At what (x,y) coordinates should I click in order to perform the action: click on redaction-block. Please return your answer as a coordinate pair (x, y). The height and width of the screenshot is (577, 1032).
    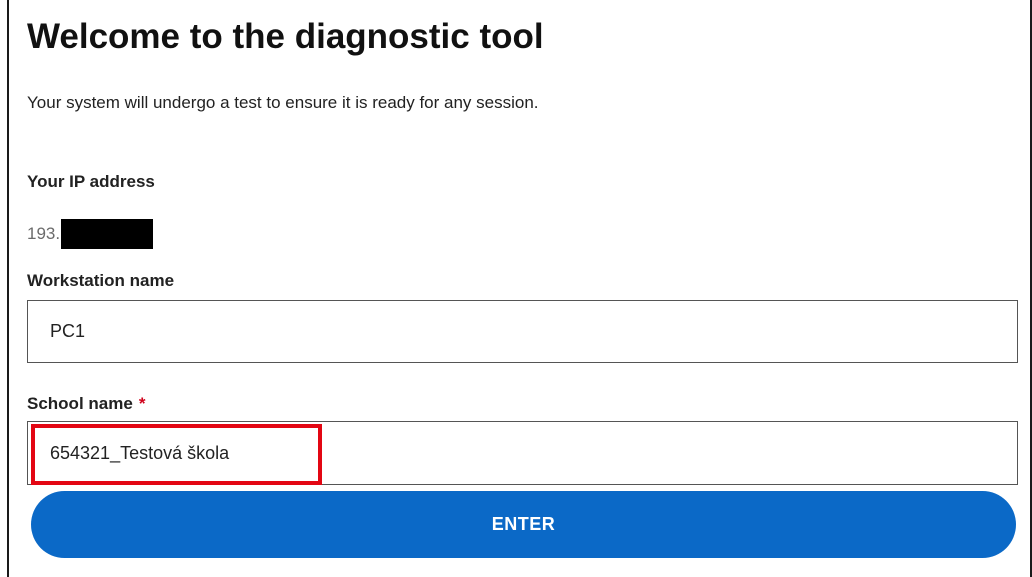
    Looking at the image, I should click on (107, 234).